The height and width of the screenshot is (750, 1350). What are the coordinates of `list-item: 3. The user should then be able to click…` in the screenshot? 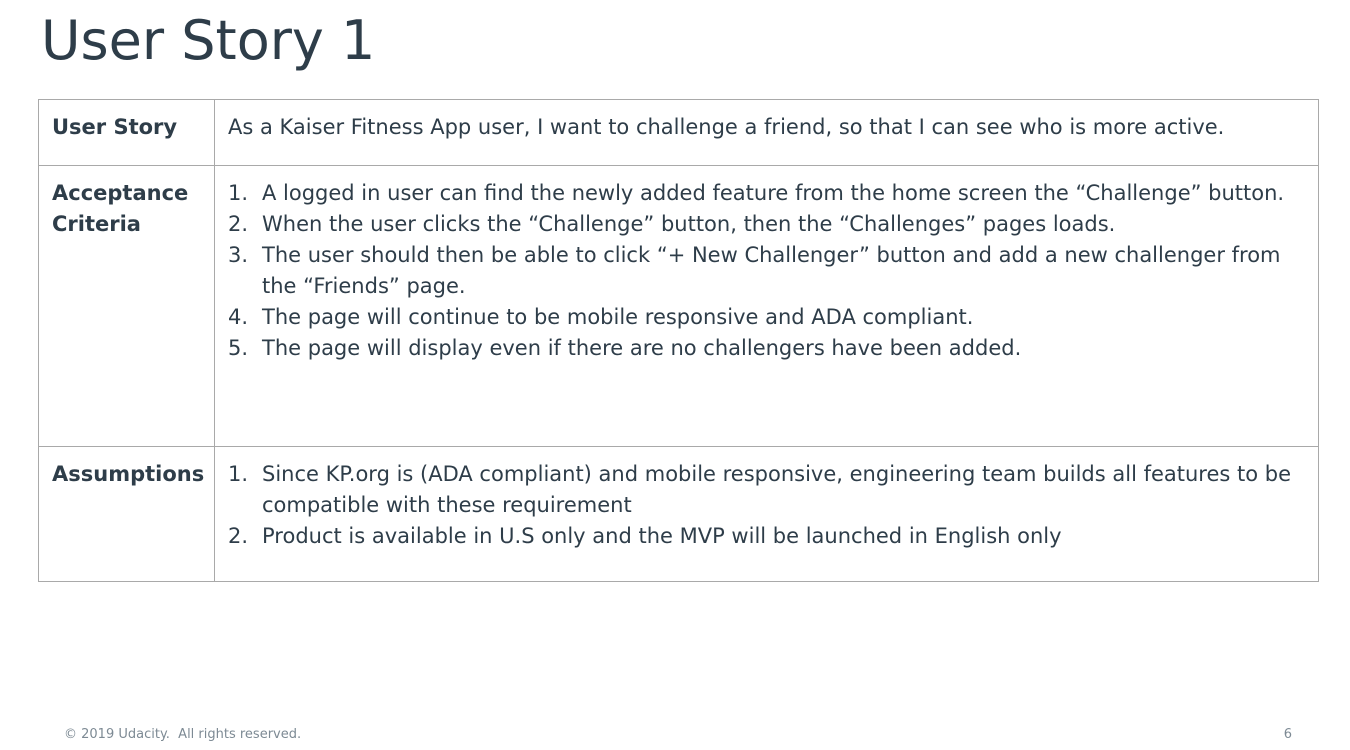 It's located at (768, 271).